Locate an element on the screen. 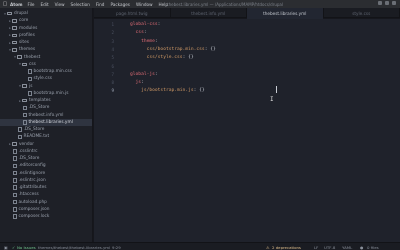 Image resolution: width=400 pixels, height=250 pixels. tree-file: autoload.php is located at coordinates (46, 202).